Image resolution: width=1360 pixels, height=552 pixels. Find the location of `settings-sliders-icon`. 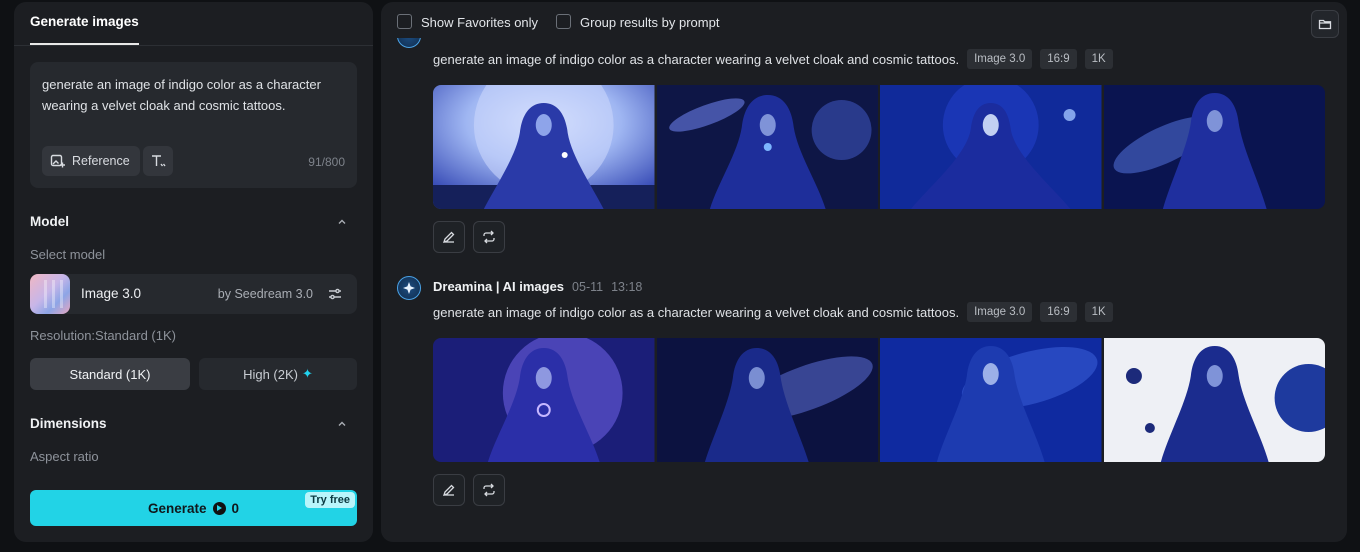

settings-sliders-icon is located at coordinates (335, 294).